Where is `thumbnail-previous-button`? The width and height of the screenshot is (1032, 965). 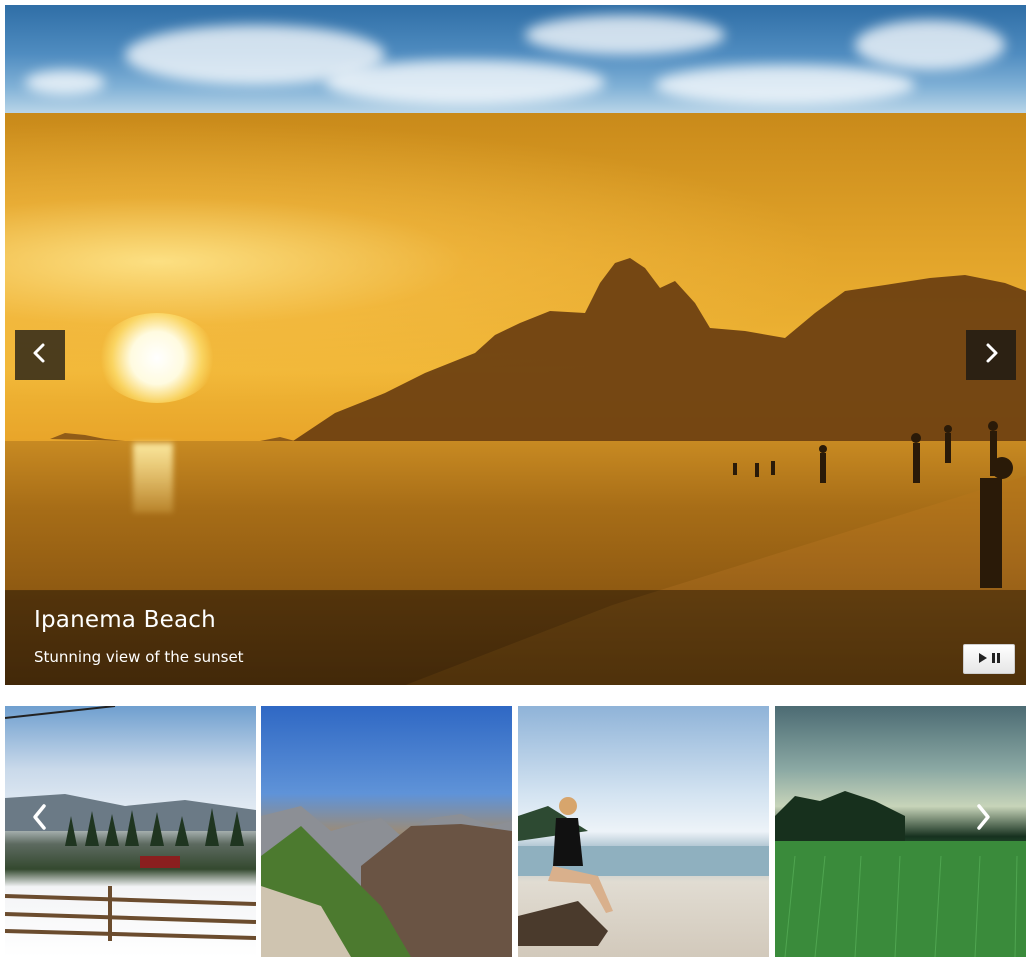
thumbnail-previous-button is located at coordinates (40, 819).